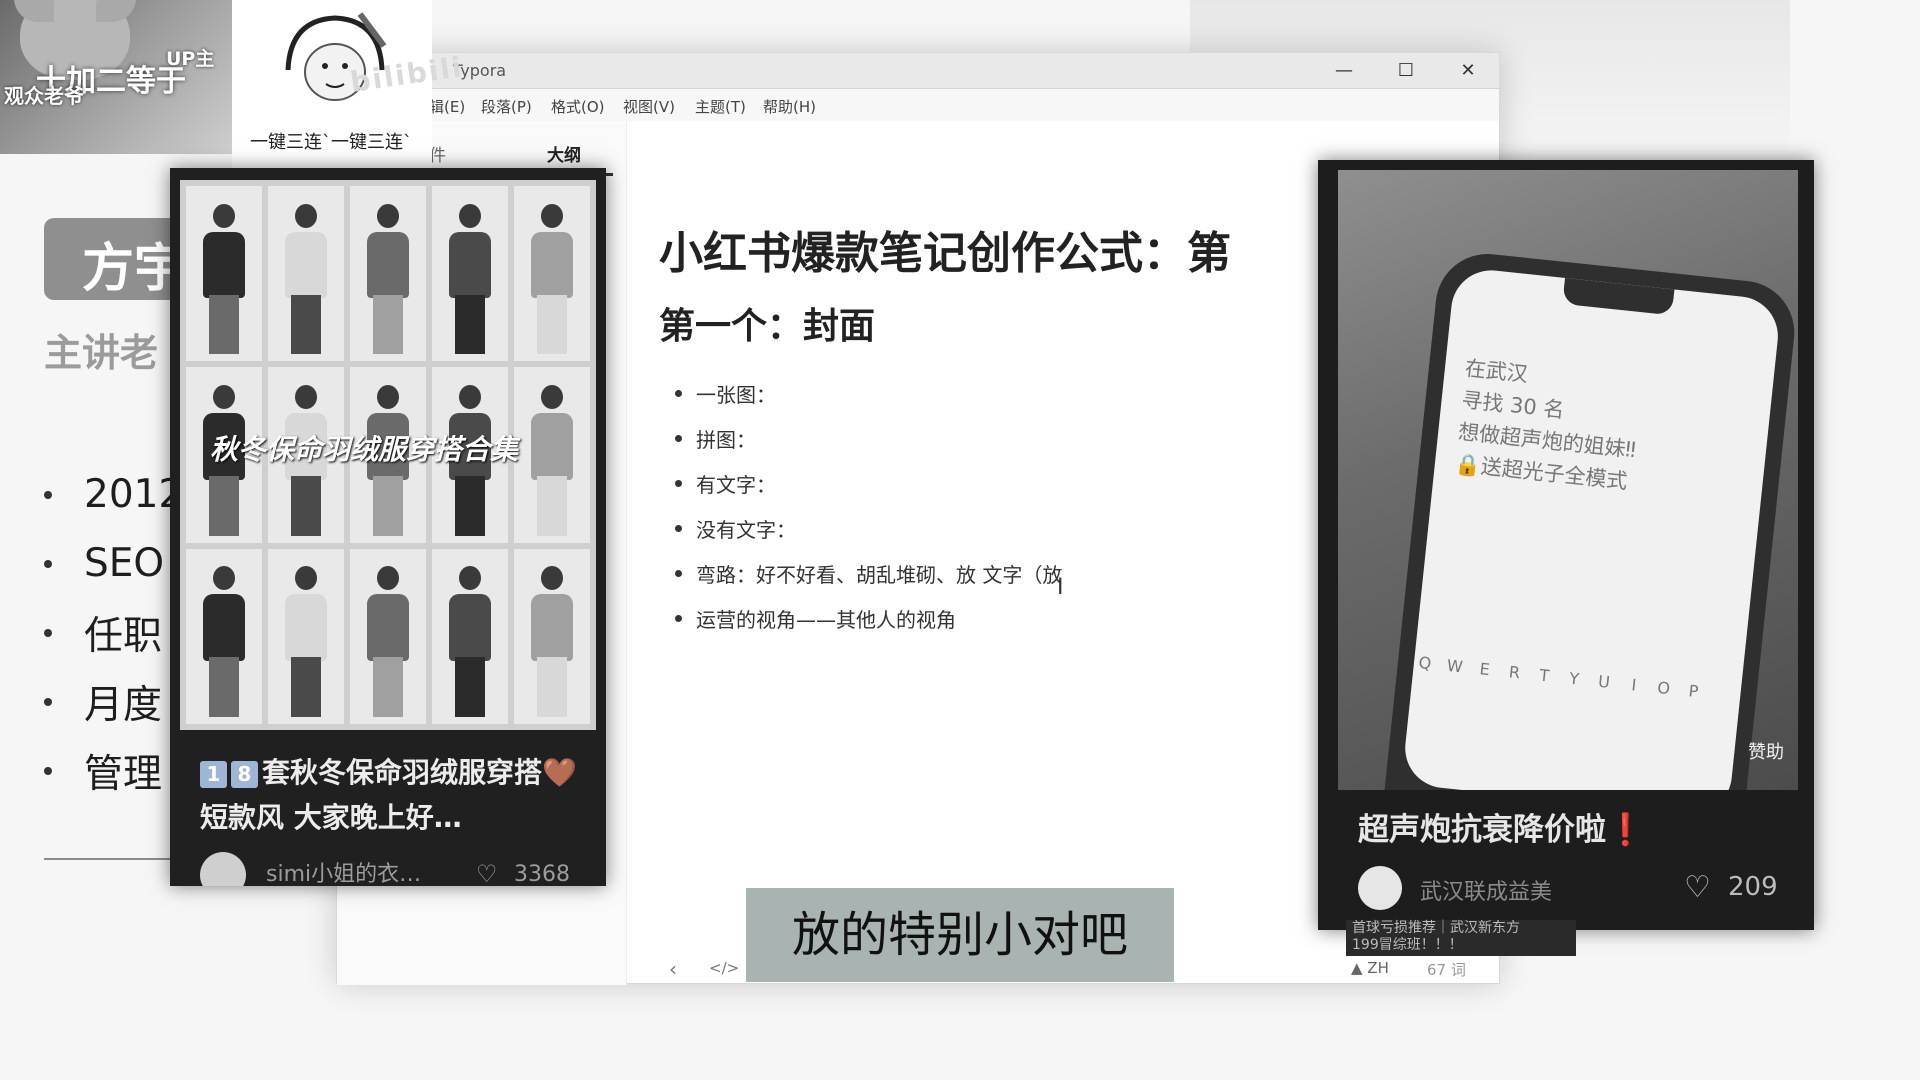  I want to click on number-badge: 8, so click(244, 774).